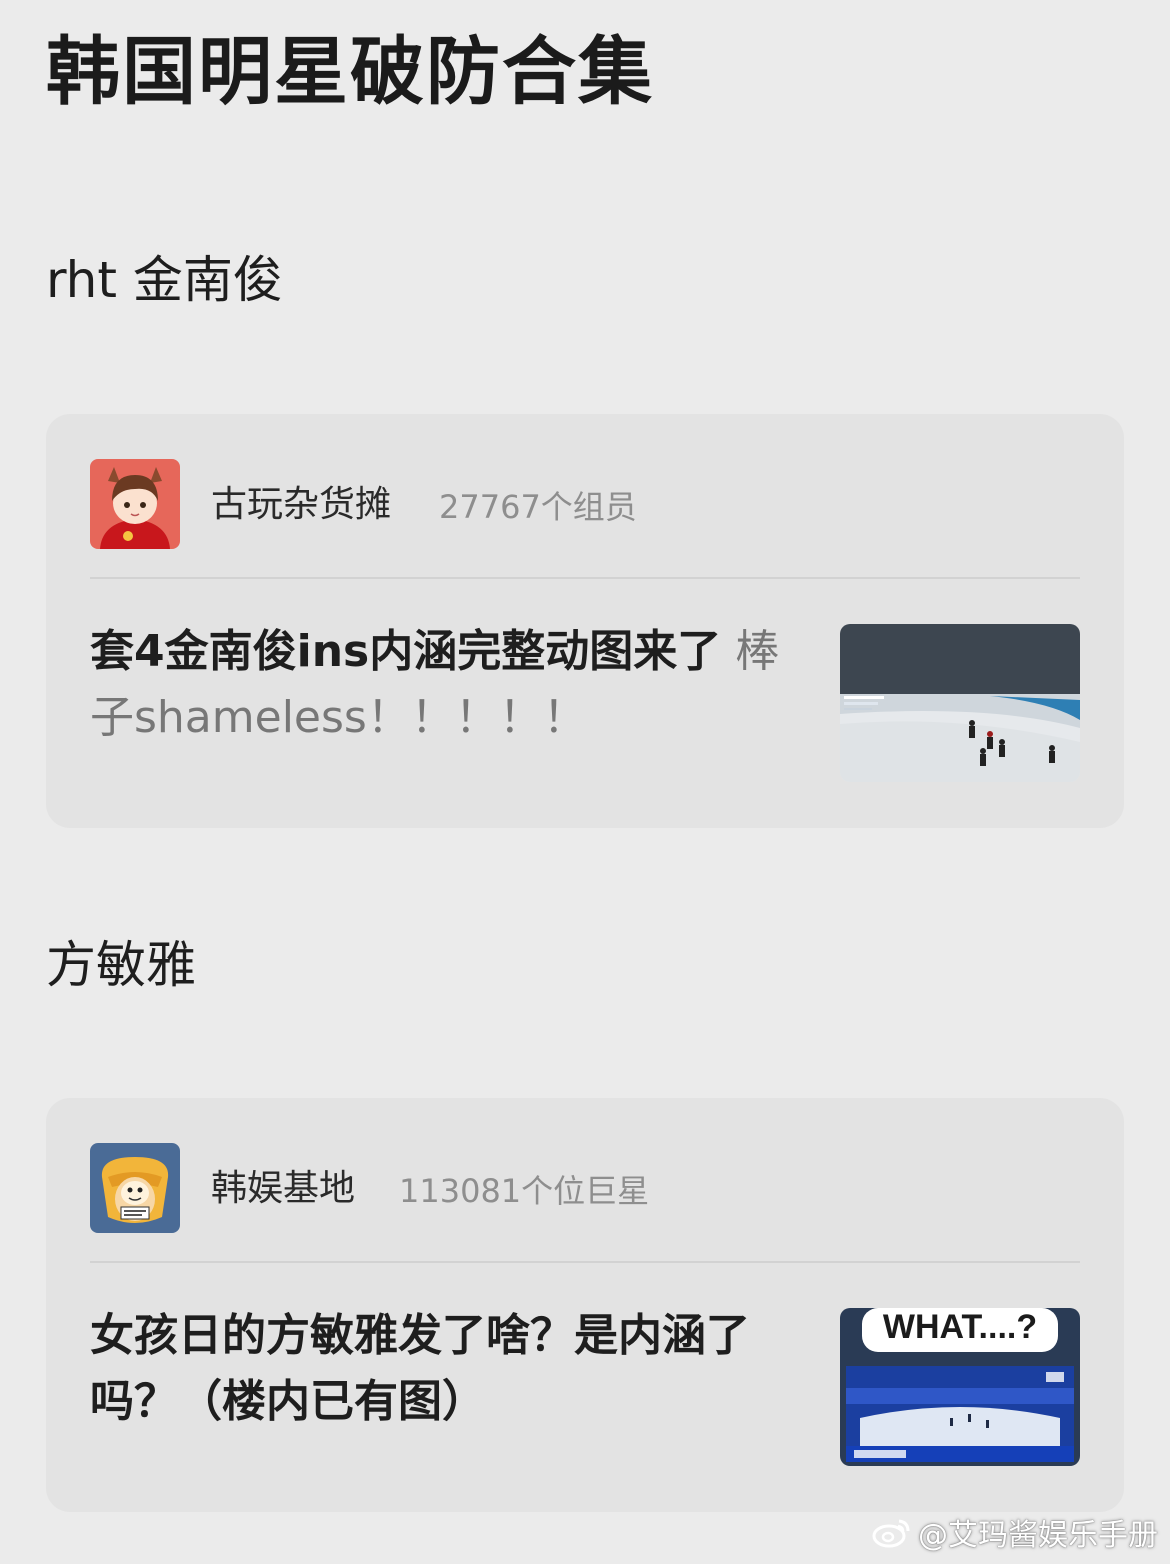  I want to click on cartoon-avatar-icon, so click(135, 504).